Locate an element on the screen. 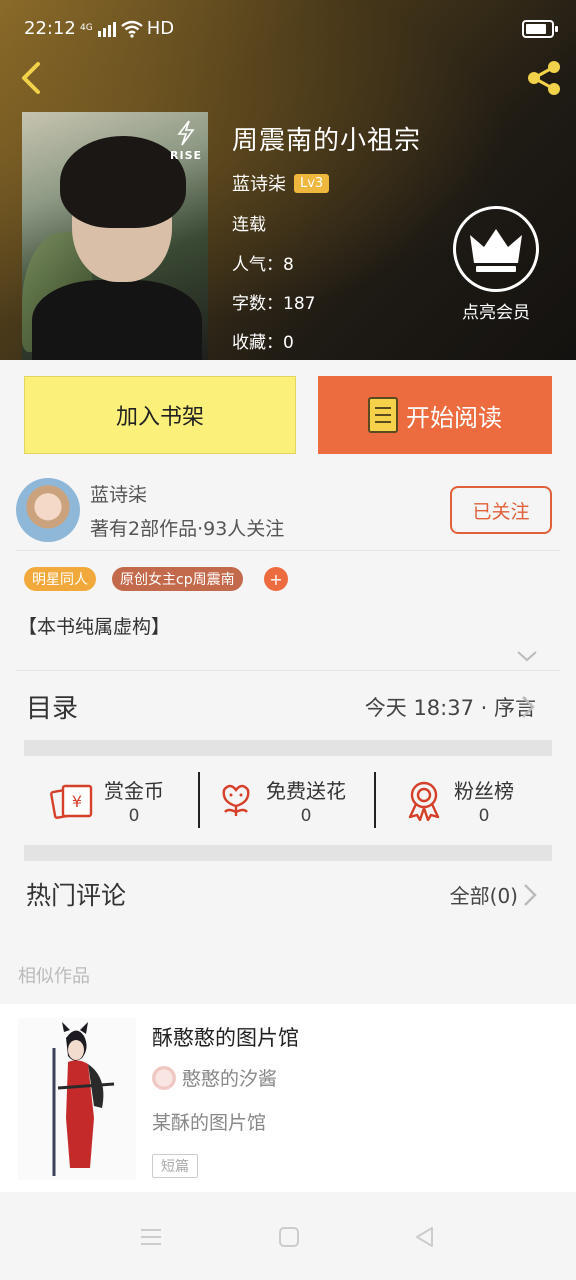  send-flowers-value: 0 is located at coordinates (306, 815).